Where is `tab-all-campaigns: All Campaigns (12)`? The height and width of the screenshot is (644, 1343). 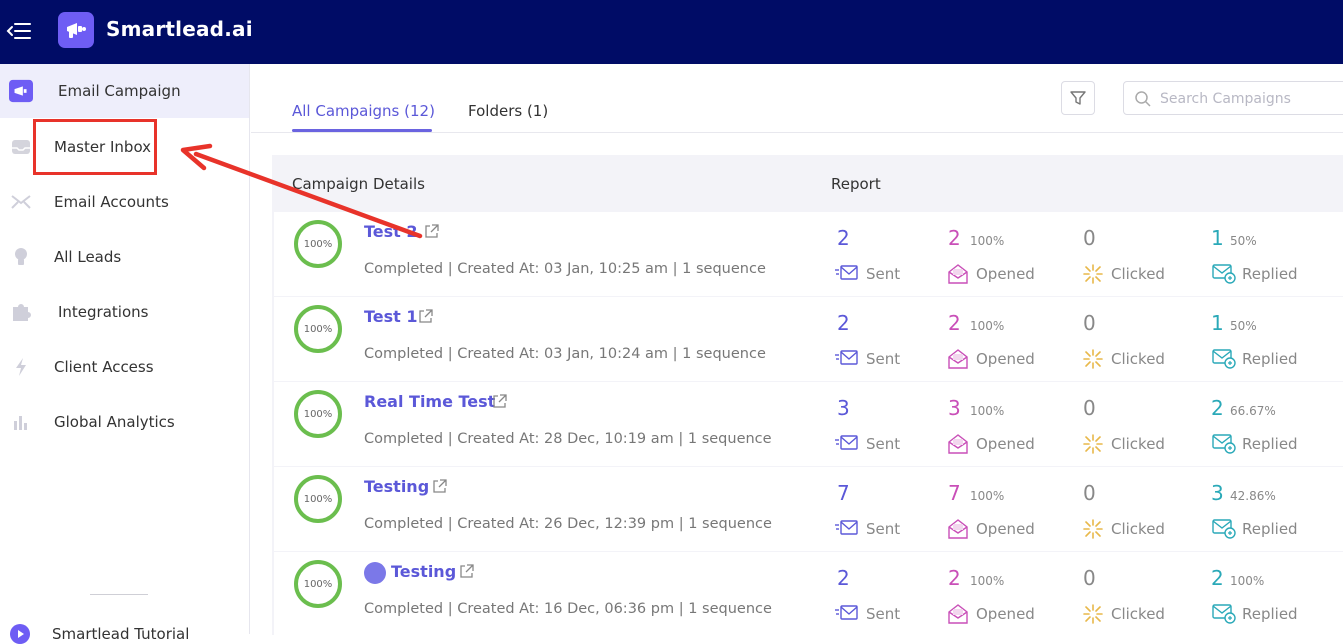 tab-all-campaigns: All Campaigns (12) is located at coordinates (363, 111).